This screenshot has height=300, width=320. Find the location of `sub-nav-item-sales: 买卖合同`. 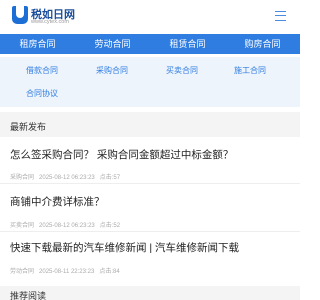

sub-nav-item-sales: 买卖合同 is located at coordinates (182, 70).